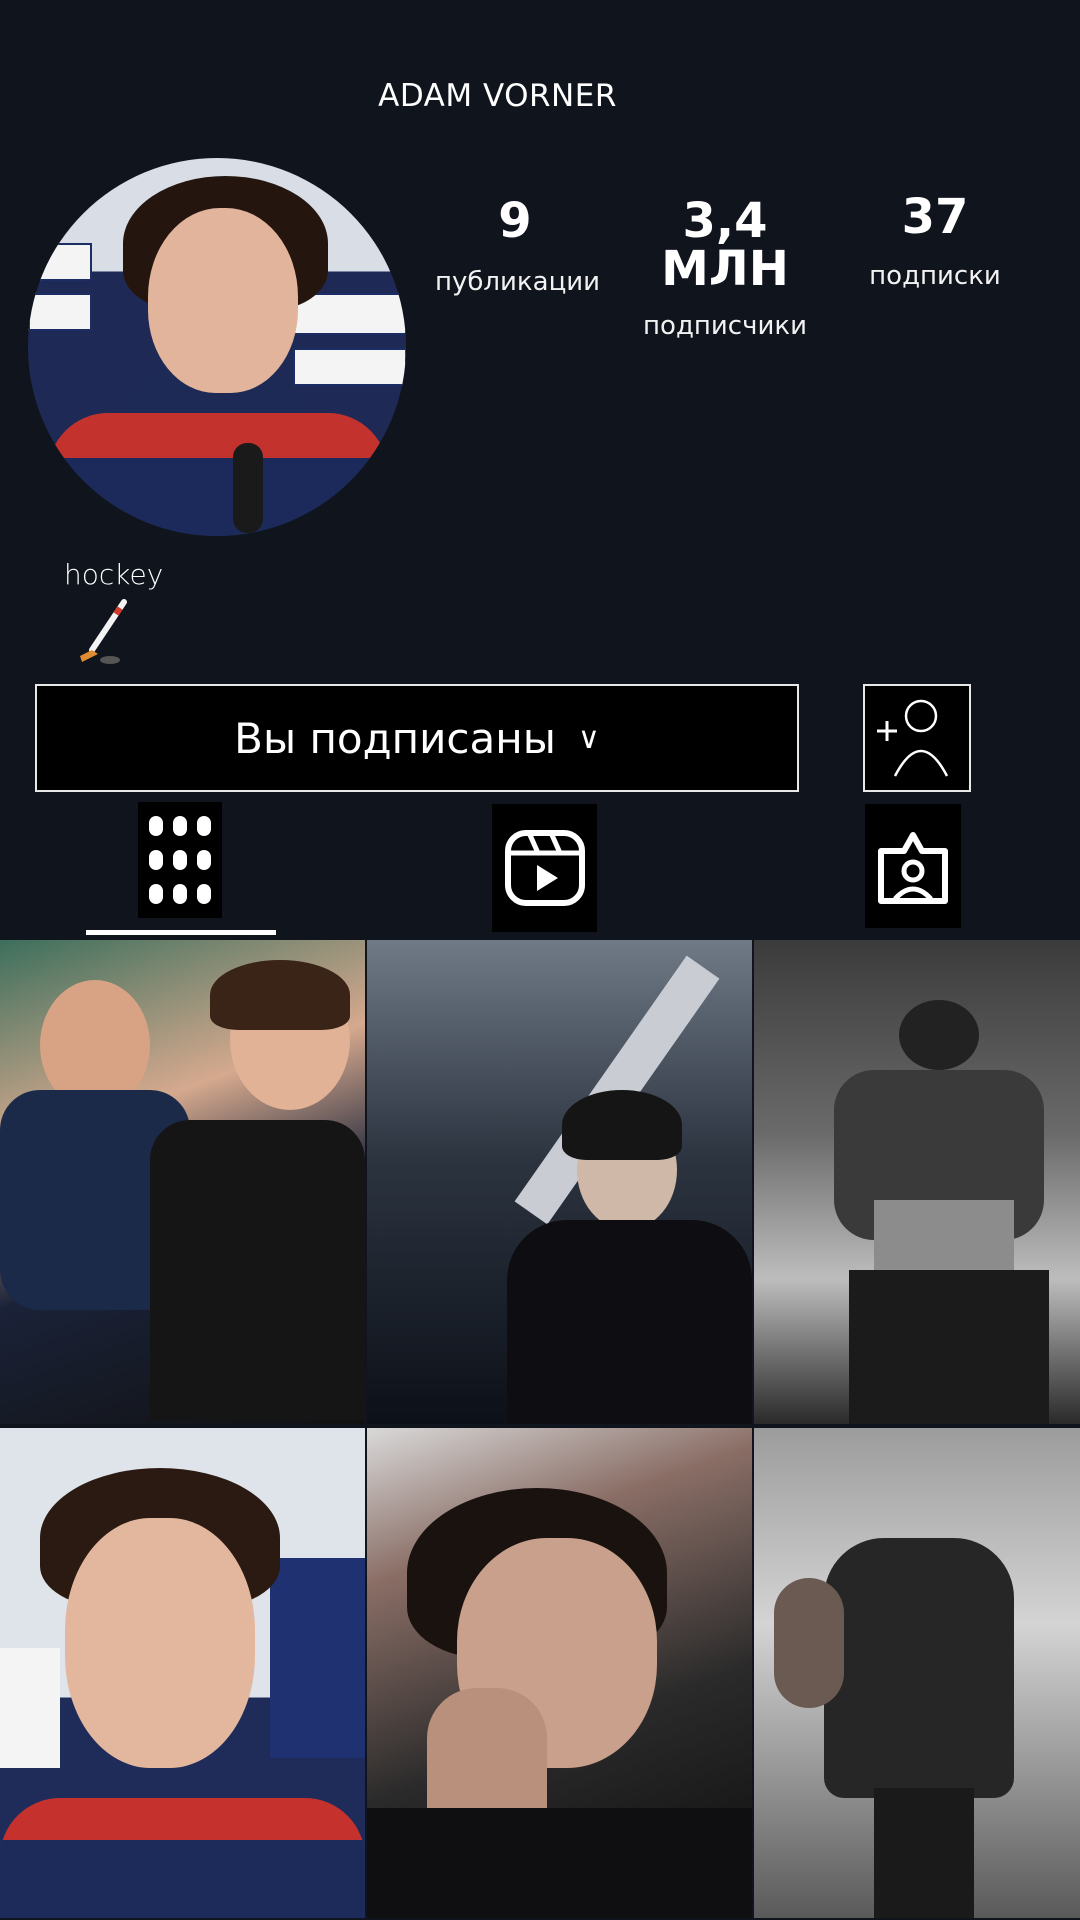  Describe the element at coordinates (588, 738) in the screenshot. I see `chevron-down-icon: ∨` at that location.